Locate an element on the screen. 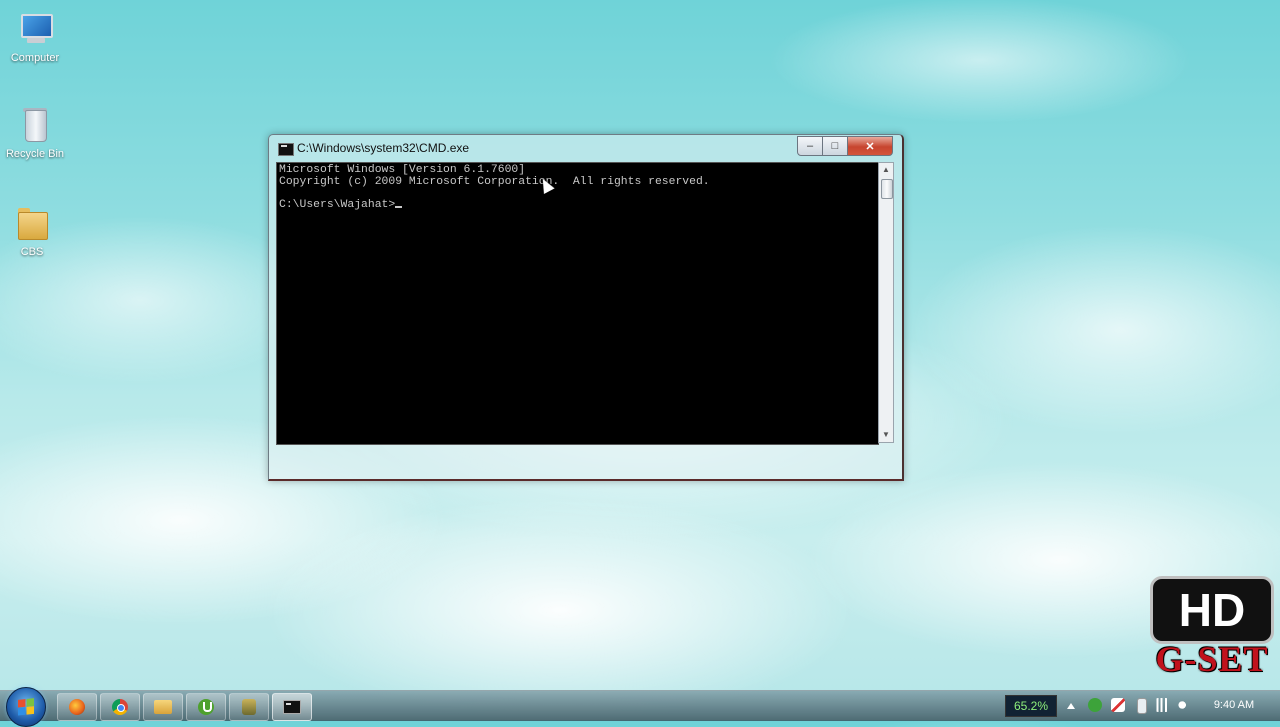  console-line: Microsoft Windows [Version 6.1.7600] is located at coordinates (402, 170).